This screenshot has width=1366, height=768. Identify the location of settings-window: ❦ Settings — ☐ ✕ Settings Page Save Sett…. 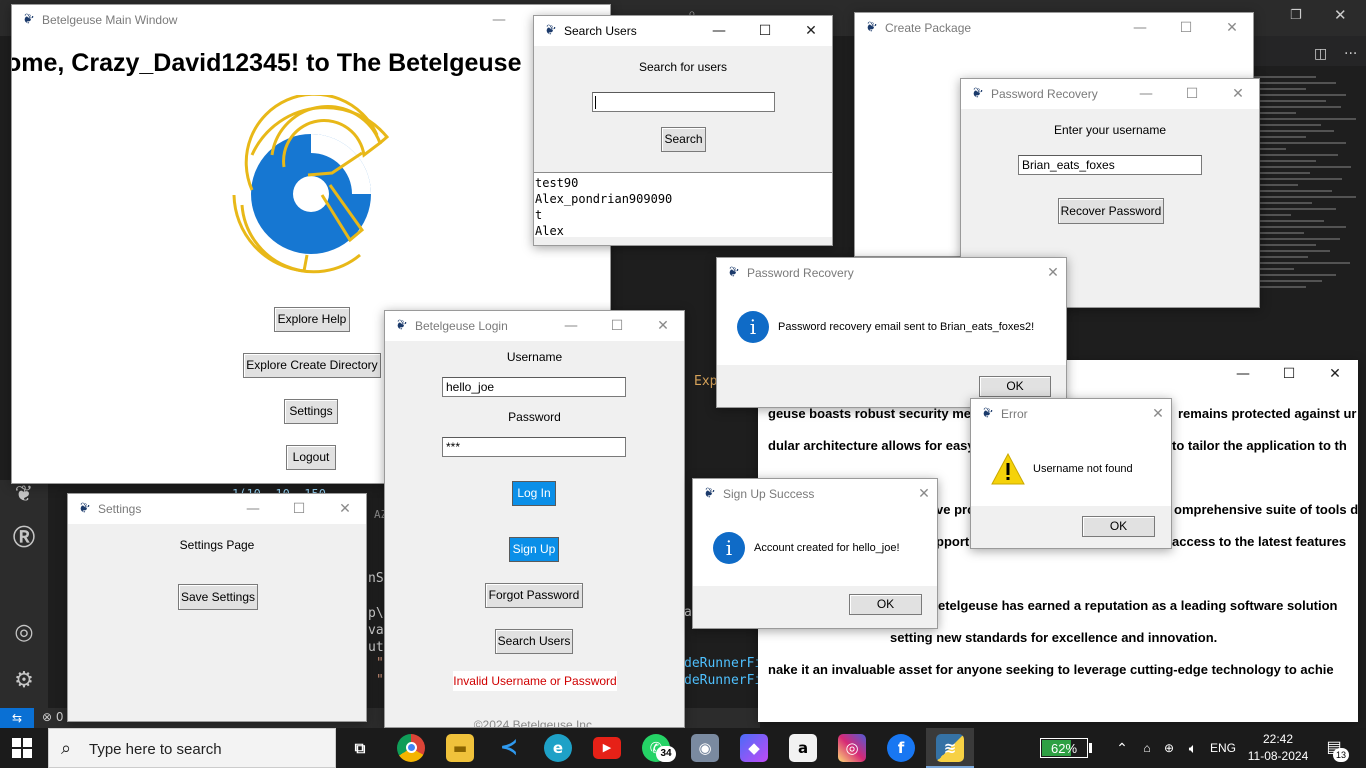
(217, 607).